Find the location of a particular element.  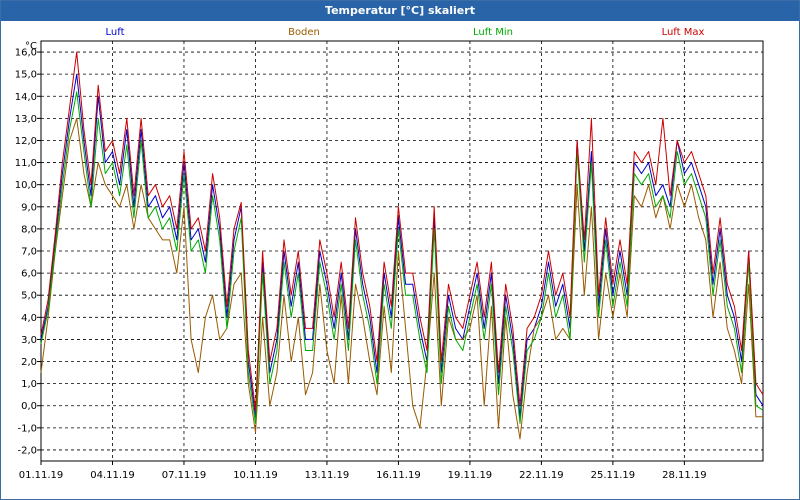

legend-entry-luft: Luft is located at coordinates (115, 32).